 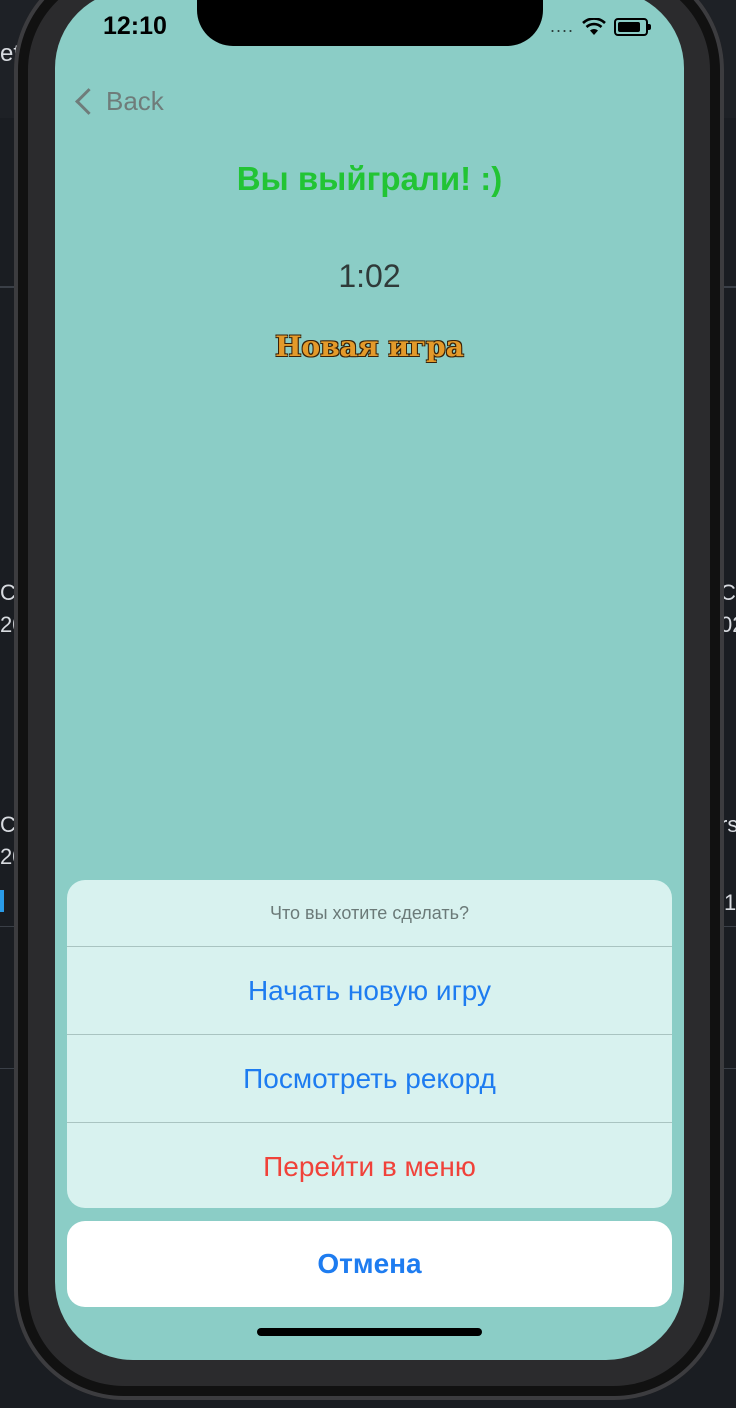 I want to click on background-text: 1, so click(x=730, y=902).